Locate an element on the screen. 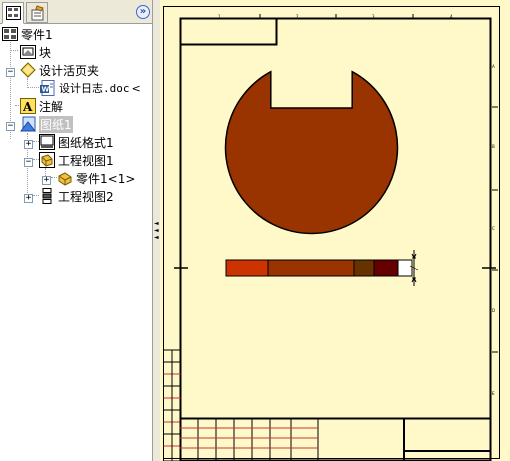 The width and height of the screenshot is (510, 461). expander-sheet-format: + is located at coordinates (28, 144).